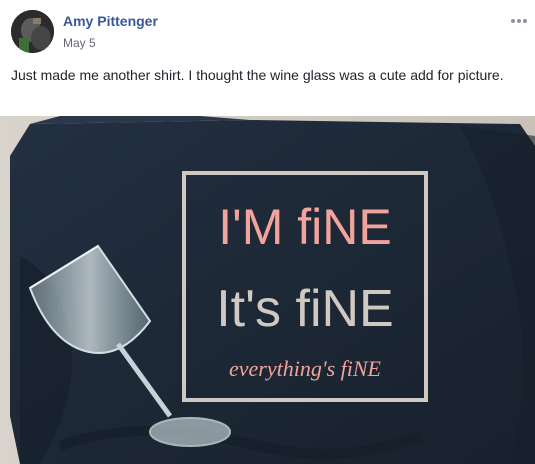  Describe the element at coordinates (79, 43) in the screenshot. I see `post-date: May 5` at that location.